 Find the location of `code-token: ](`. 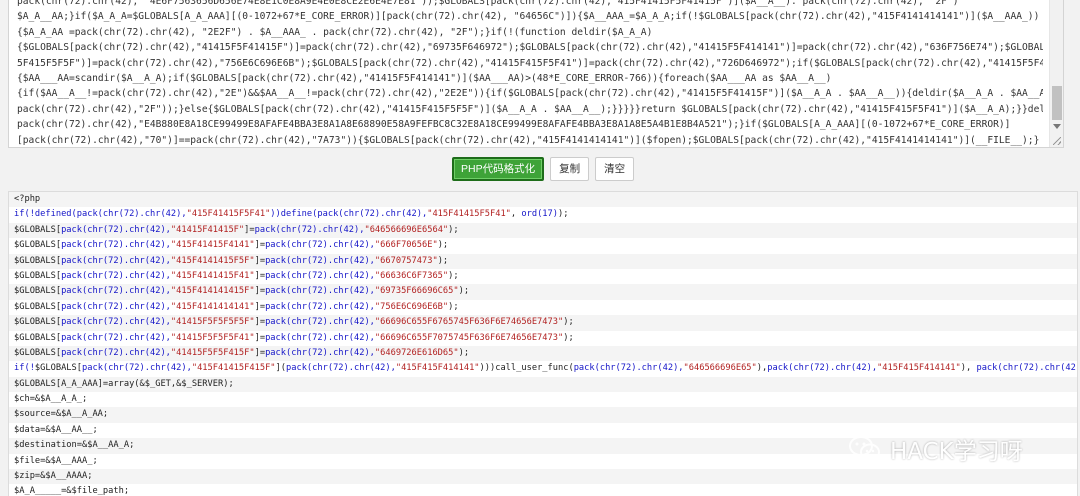

code-token: ]( is located at coordinates (280, 368).